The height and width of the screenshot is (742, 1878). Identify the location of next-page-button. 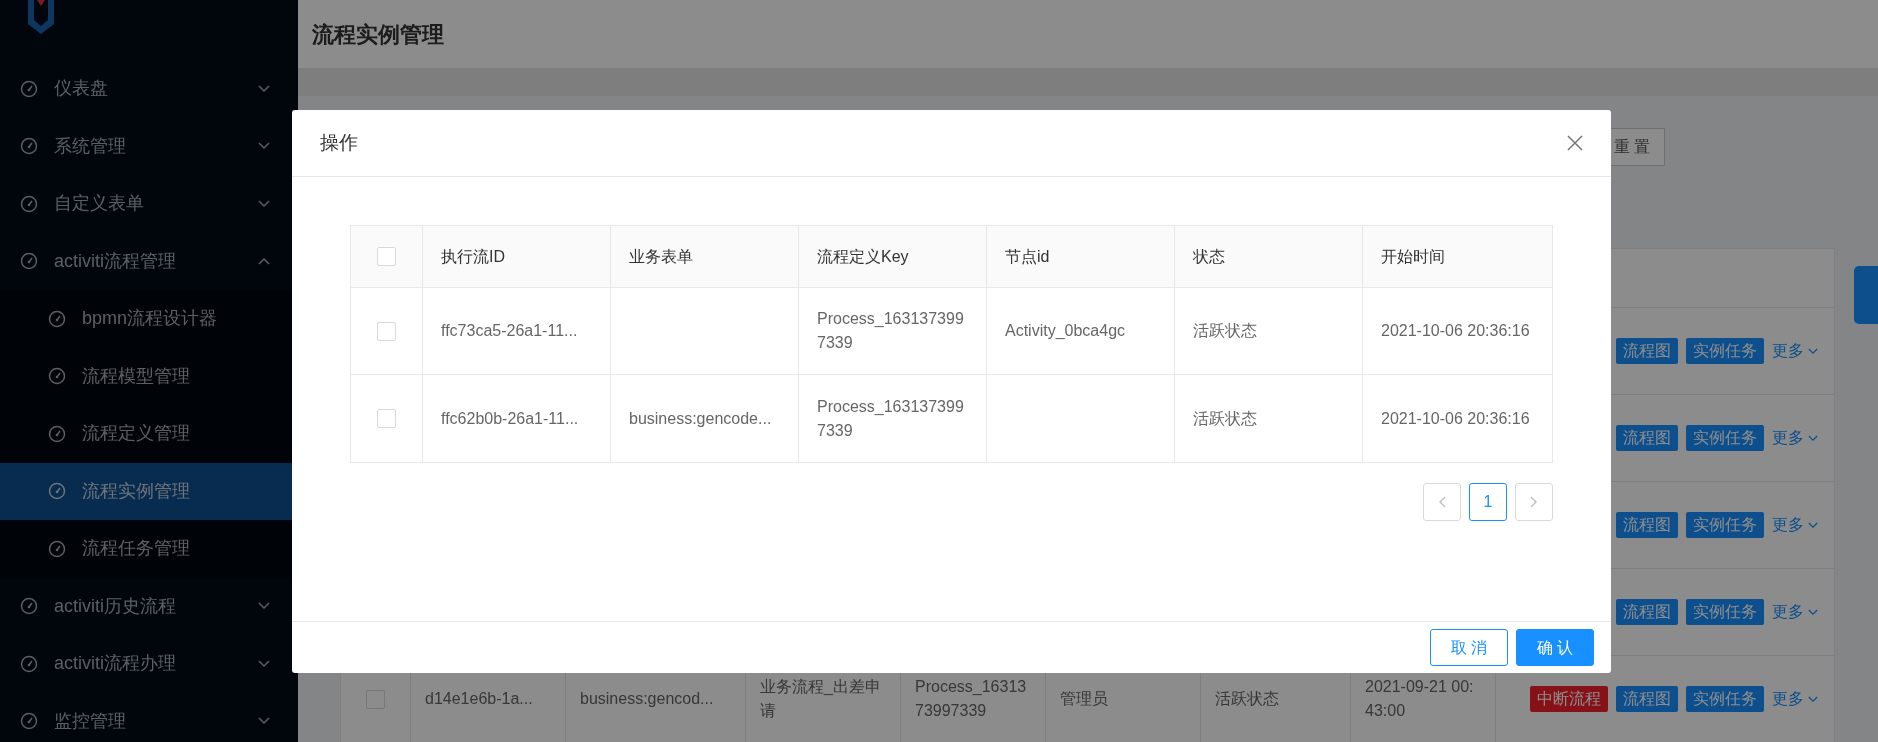
(1534, 502).